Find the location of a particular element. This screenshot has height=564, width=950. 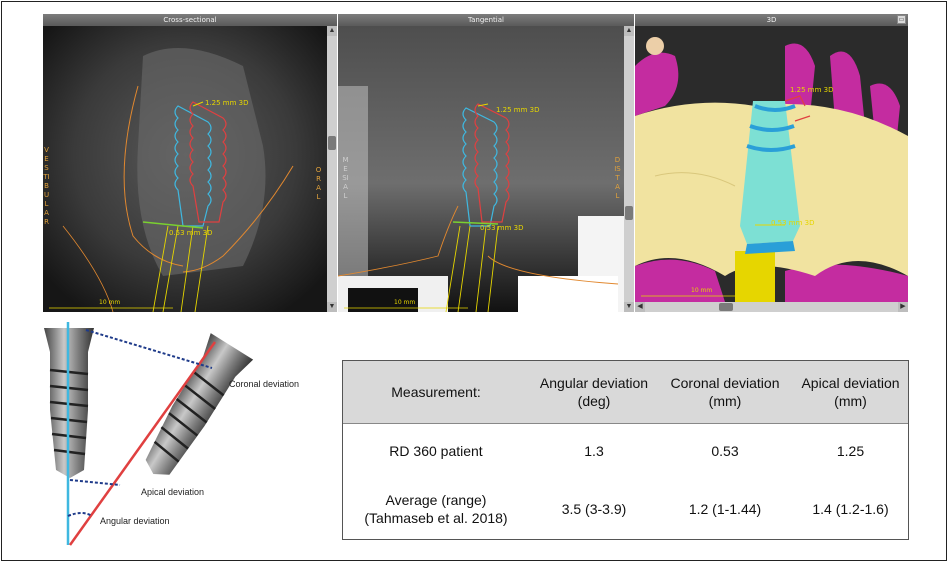

header-coronal: Coronal deviation (mm) is located at coordinates (725, 392).